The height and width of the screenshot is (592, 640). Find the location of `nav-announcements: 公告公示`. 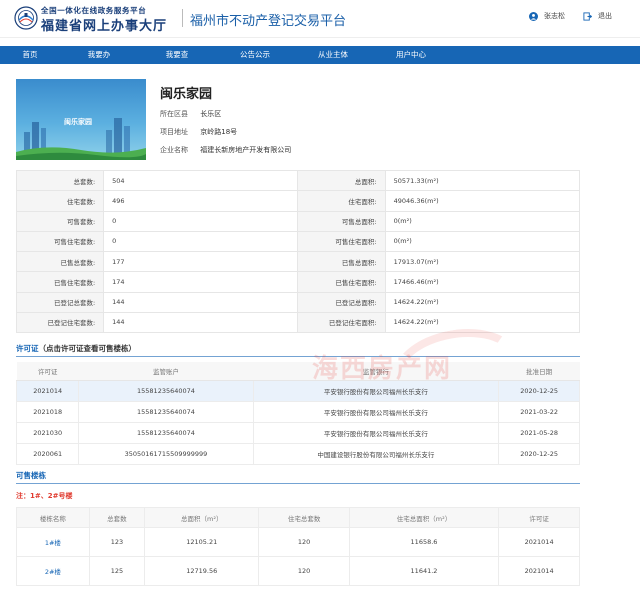

nav-announcements: 公告公示 is located at coordinates (255, 55).